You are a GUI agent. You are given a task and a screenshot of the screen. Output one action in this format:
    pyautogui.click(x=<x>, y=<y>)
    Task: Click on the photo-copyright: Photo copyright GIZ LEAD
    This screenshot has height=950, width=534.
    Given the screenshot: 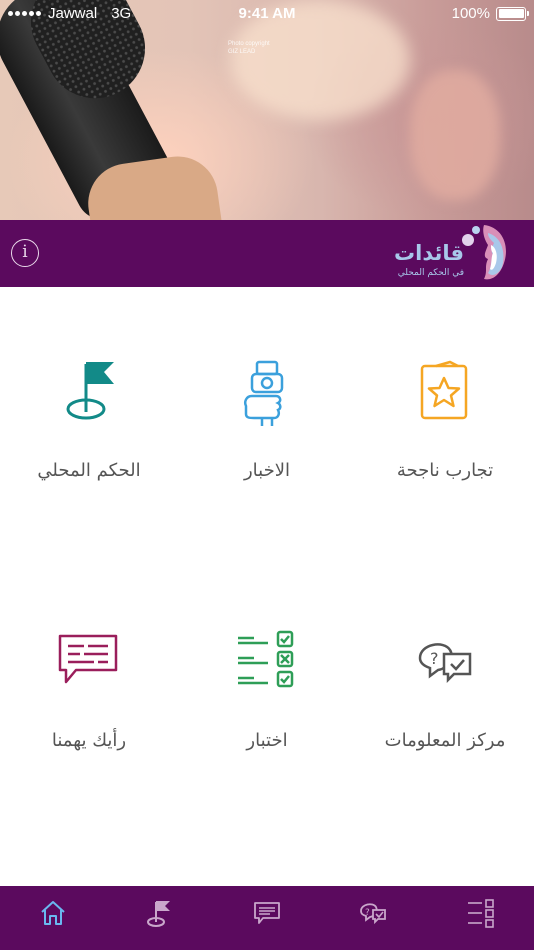 What is the action you would take?
    pyautogui.click(x=249, y=48)
    